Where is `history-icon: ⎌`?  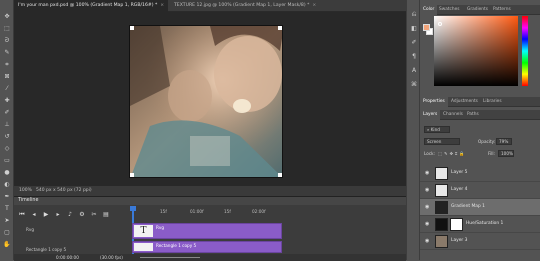
history-icon: ⎌ is located at coordinates (414, 15).